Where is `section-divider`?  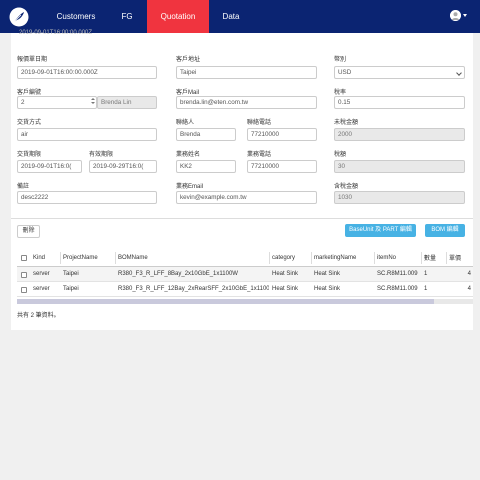 section-divider is located at coordinates (242, 218).